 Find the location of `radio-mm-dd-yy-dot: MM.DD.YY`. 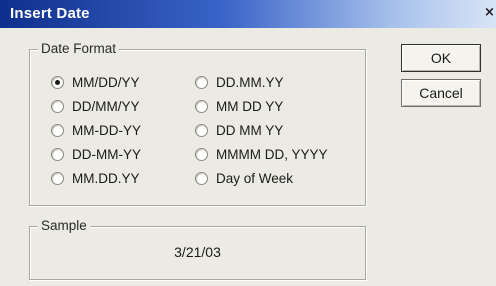

radio-mm-dd-yy-dot: MM.DD.YY is located at coordinates (95, 178).